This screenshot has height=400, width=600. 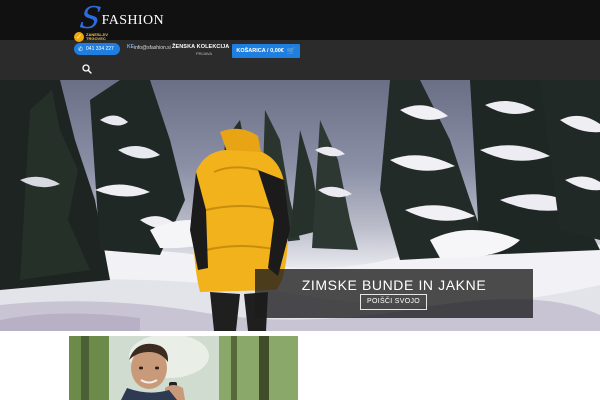 What do you see at coordinates (97, 36) in the screenshot?
I see `badge-text: ZANESLJIV TRGOVEC` at bounding box center [97, 36].